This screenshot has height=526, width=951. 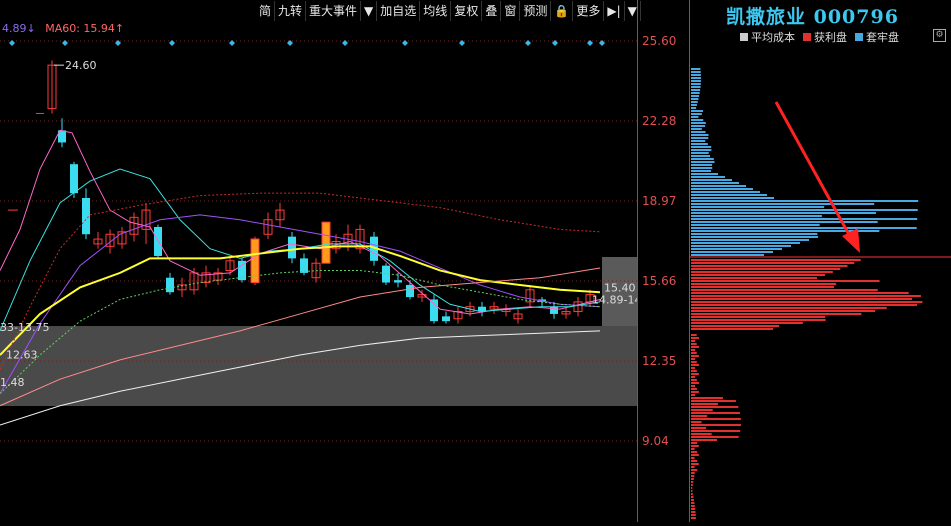 I want to click on adjust-price-button: 复权, so click(x=467, y=11).